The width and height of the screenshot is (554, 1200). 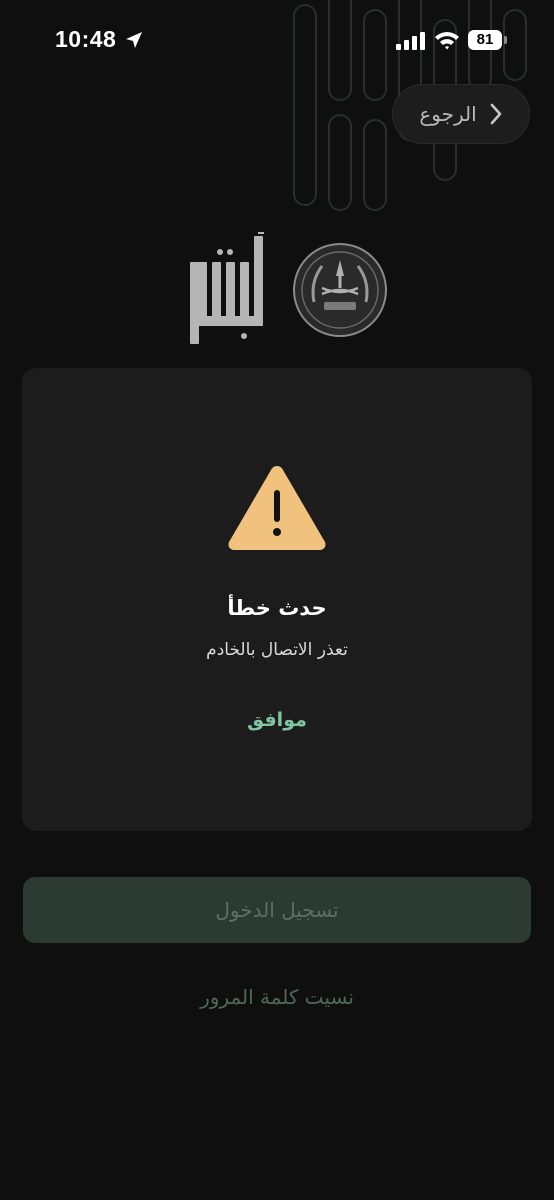 I want to click on ministry-emblem, so click(x=340, y=290).